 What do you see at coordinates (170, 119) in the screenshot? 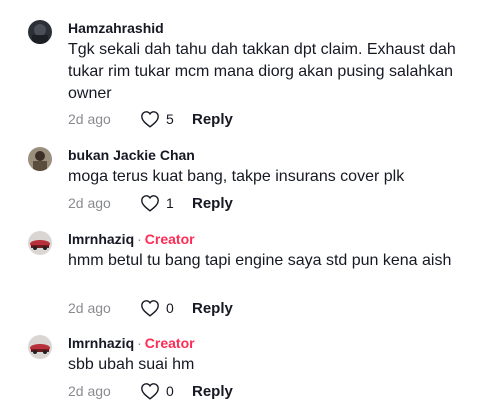
I see `like-count: 5` at bounding box center [170, 119].